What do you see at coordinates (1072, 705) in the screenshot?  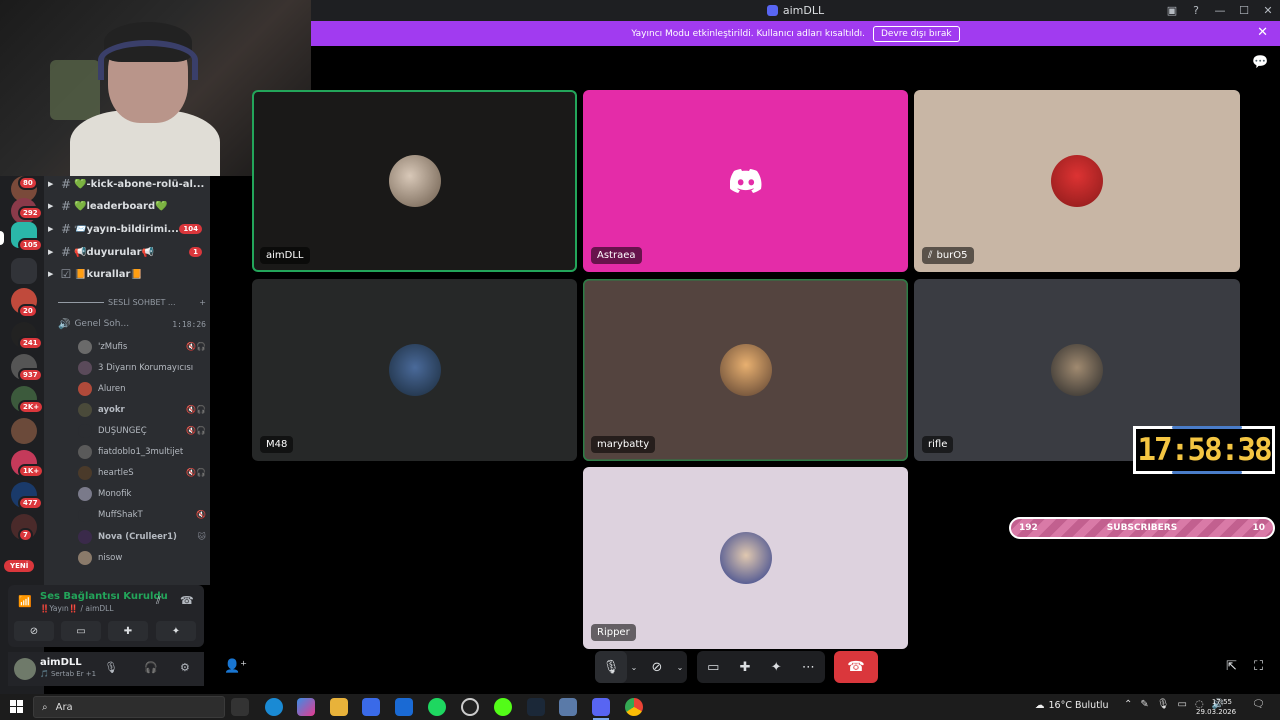 I see `weather-widget: ☁ 16°C Bulutlu` at bounding box center [1072, 705].